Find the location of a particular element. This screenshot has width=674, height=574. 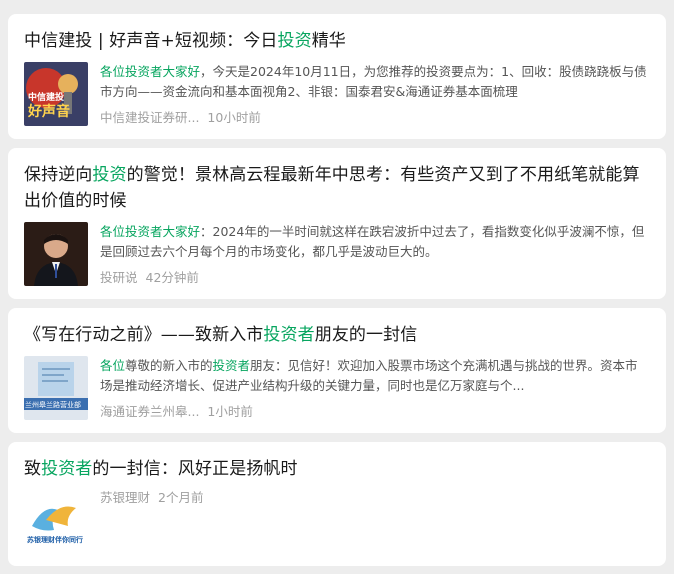

svg-text: 中信建投 is located at coordinates (46, 97).